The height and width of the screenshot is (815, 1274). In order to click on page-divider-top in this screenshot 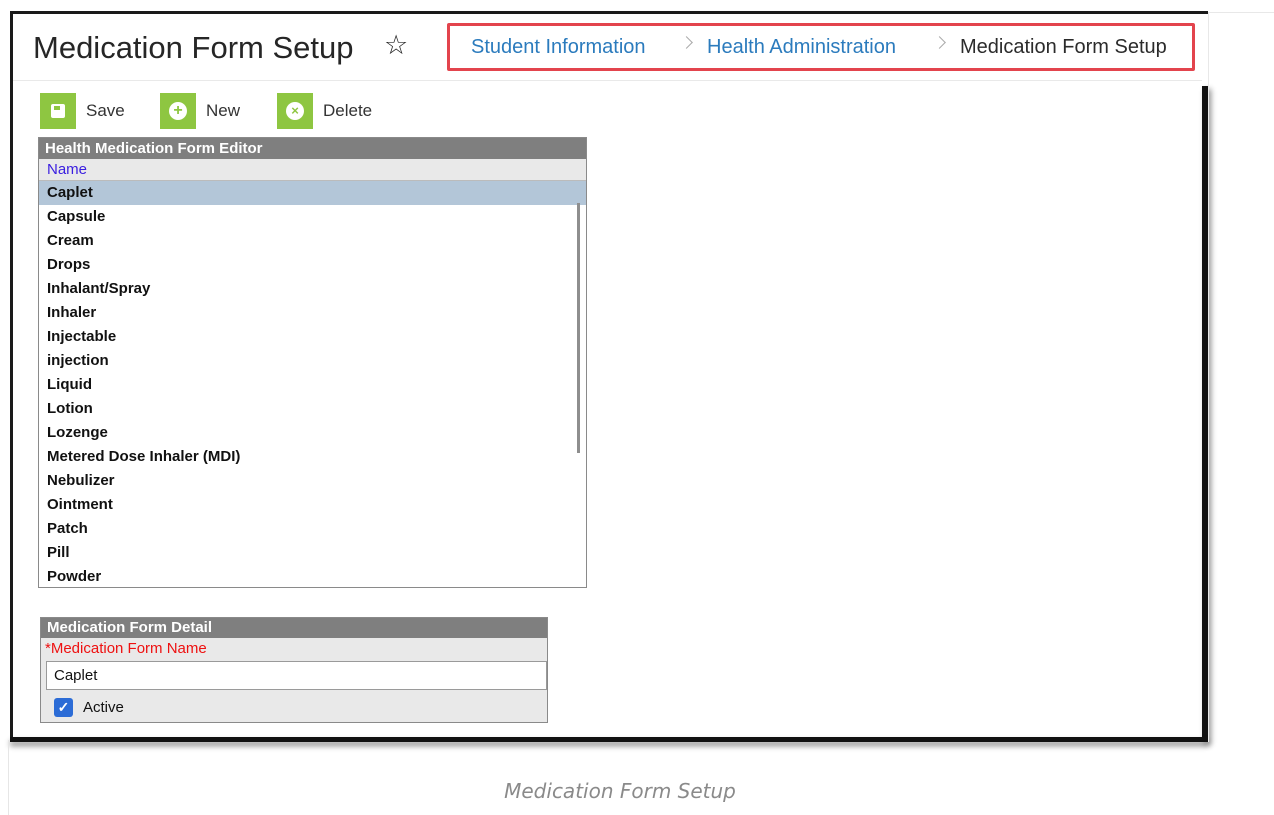, I will do `click(1241, 12)`.